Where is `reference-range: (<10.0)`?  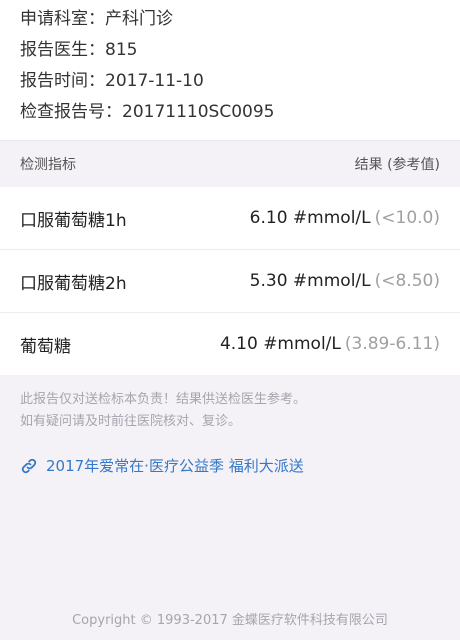 reference-range: (<10.0) is located at coordinates (407, 218).